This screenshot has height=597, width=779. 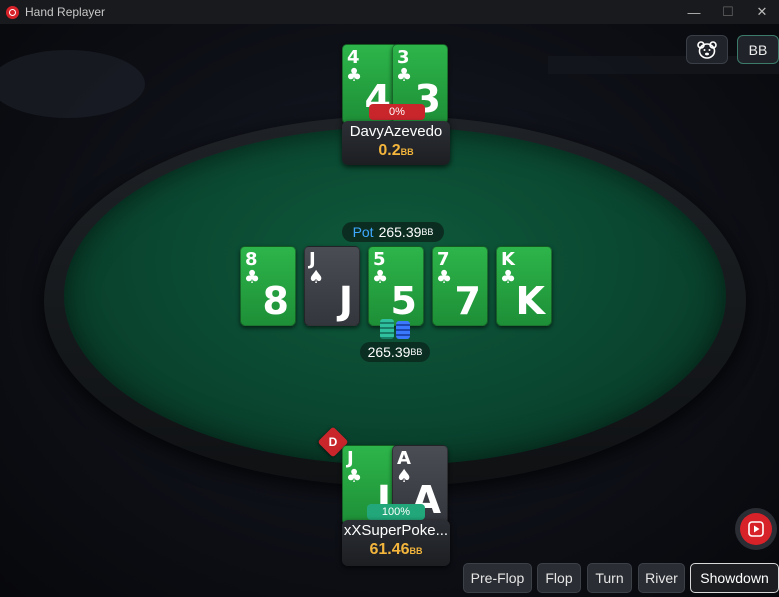 What do you see at coordinates (734, 578) in the screenshot?
I see `street-button-showdown: Showdown` at bounding box center [734, 578].